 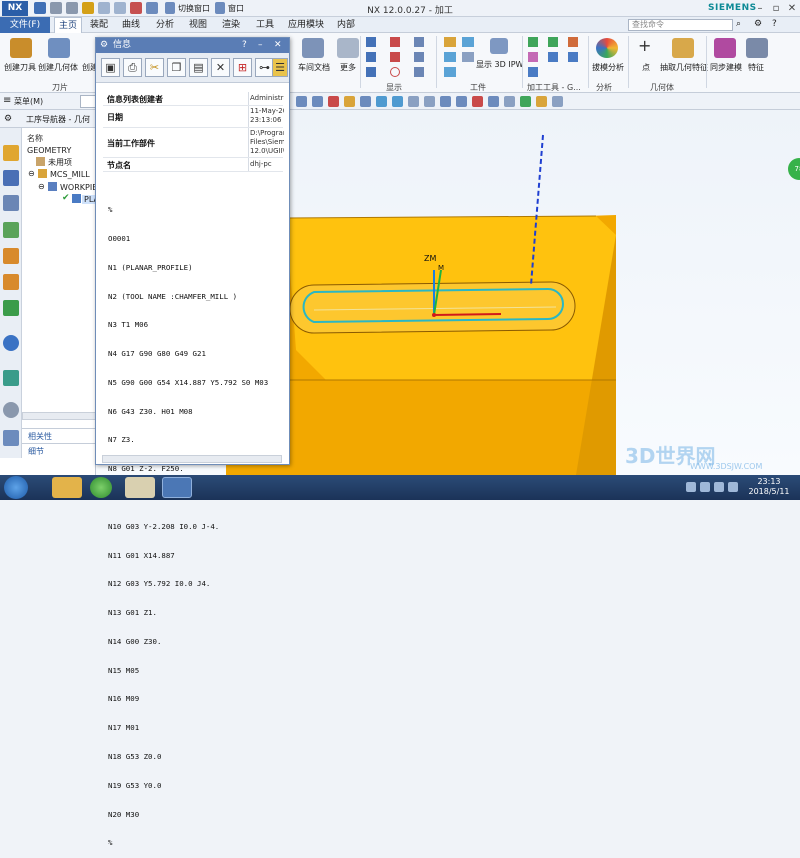 What do you see at coordinates (120, 8) in the screenshot?
I see `paste-icon` at bounding box center [120, 8].